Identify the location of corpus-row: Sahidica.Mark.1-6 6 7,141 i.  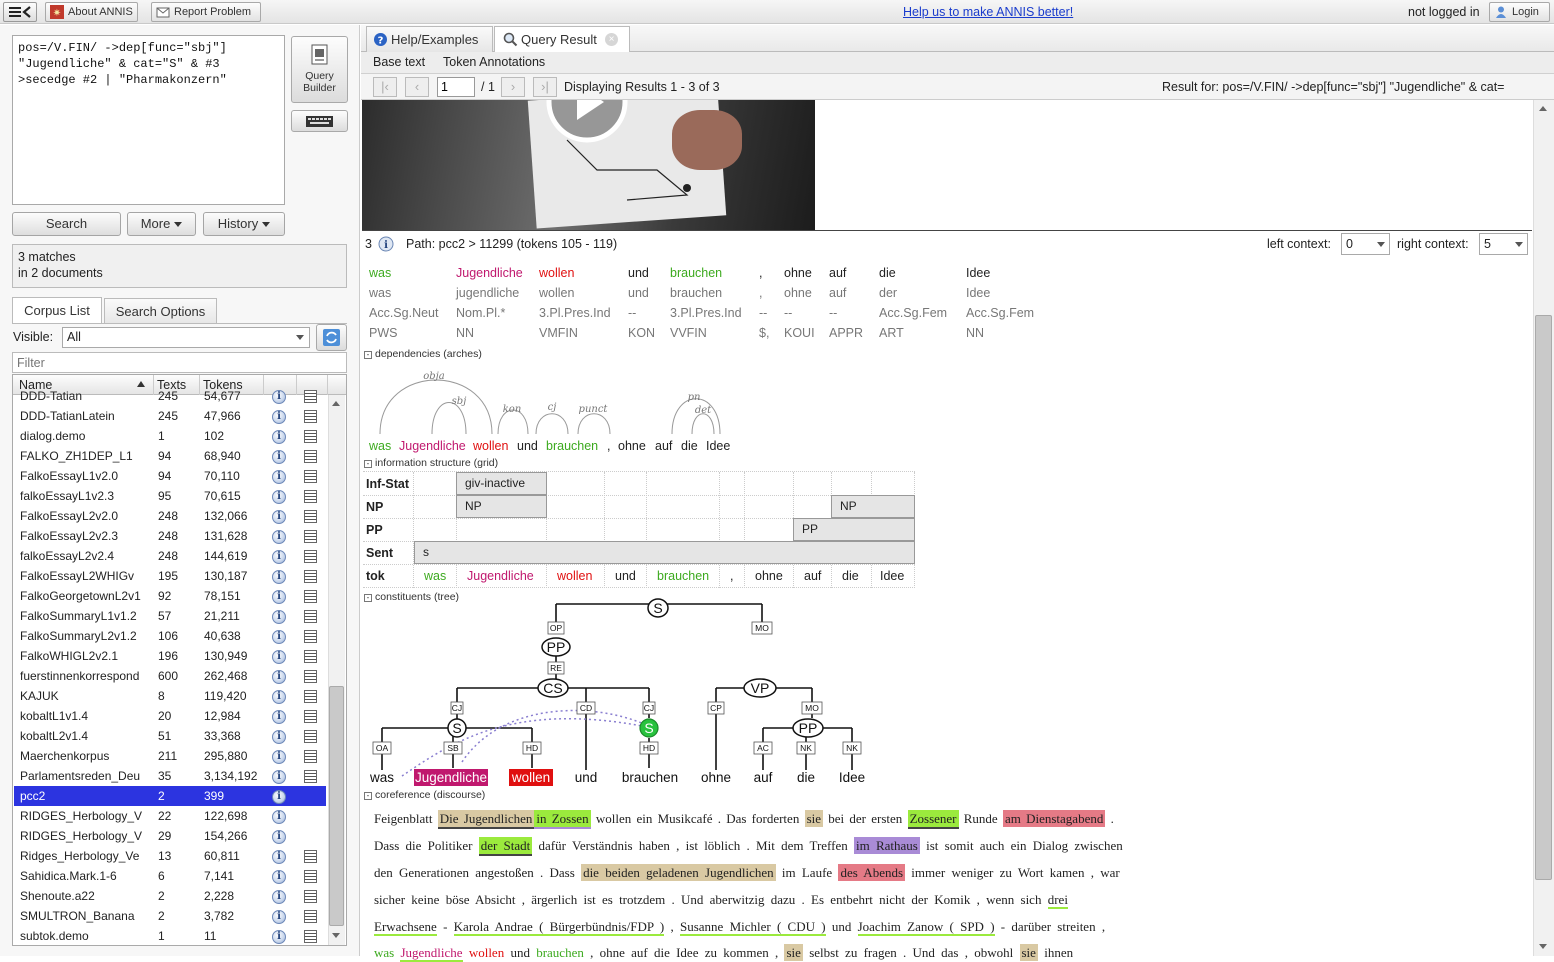
(170, 876).